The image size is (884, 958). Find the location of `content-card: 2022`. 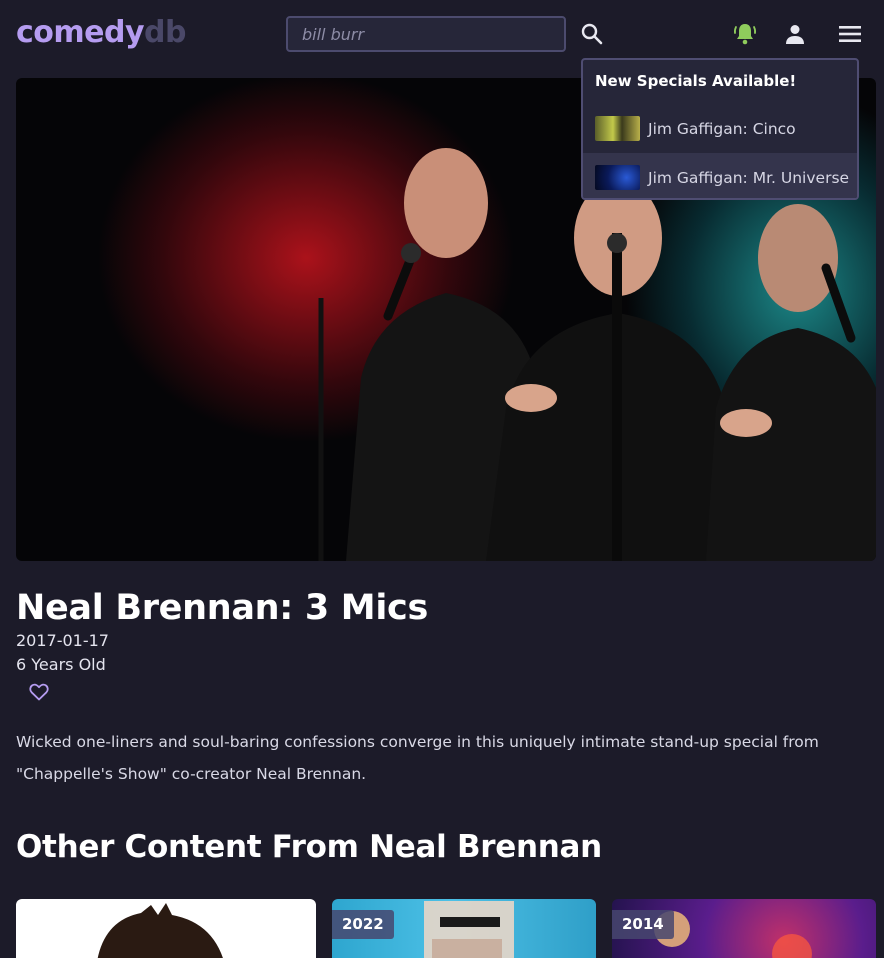

content-card: 2022 is located at coordinates (464, 928).